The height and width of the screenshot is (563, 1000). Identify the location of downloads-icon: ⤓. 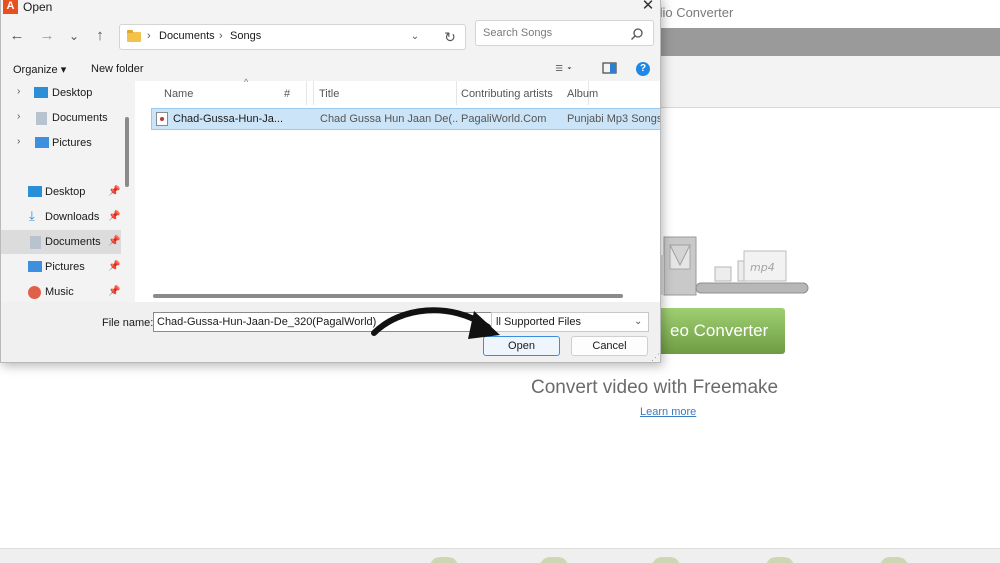
(32, 215).